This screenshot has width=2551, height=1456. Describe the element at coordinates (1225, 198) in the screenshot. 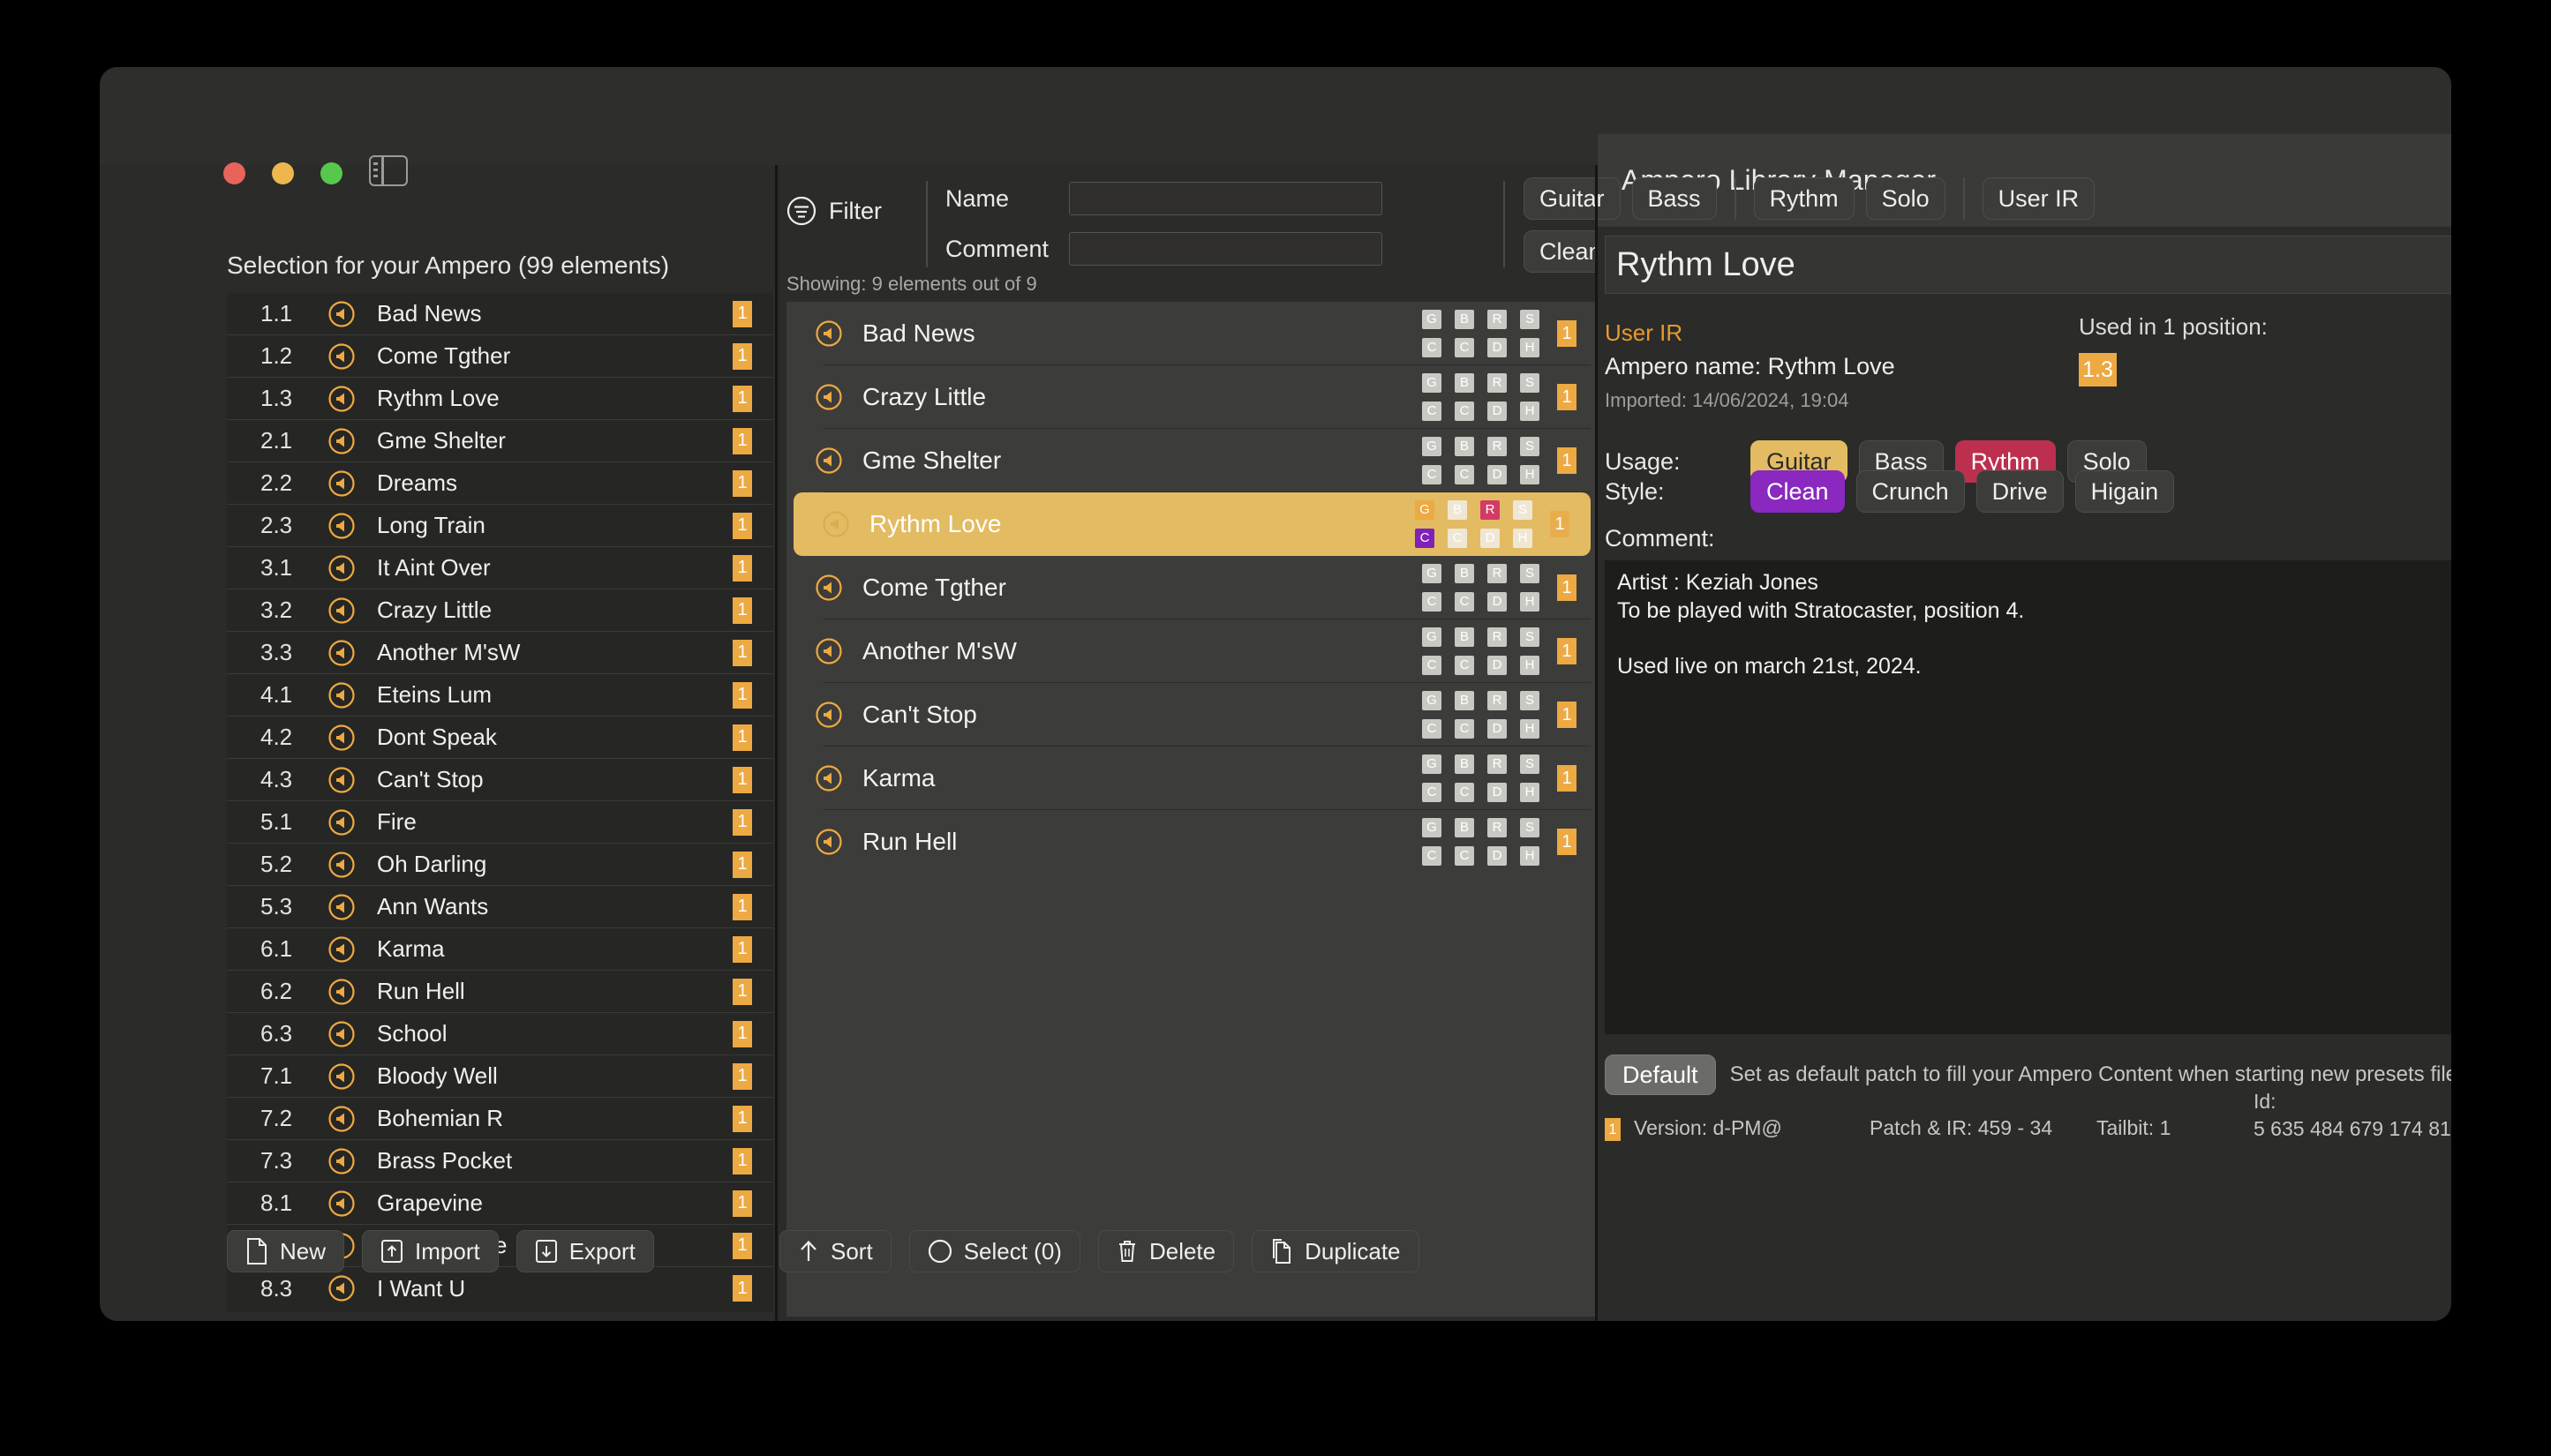

I see `name-input` at that location.